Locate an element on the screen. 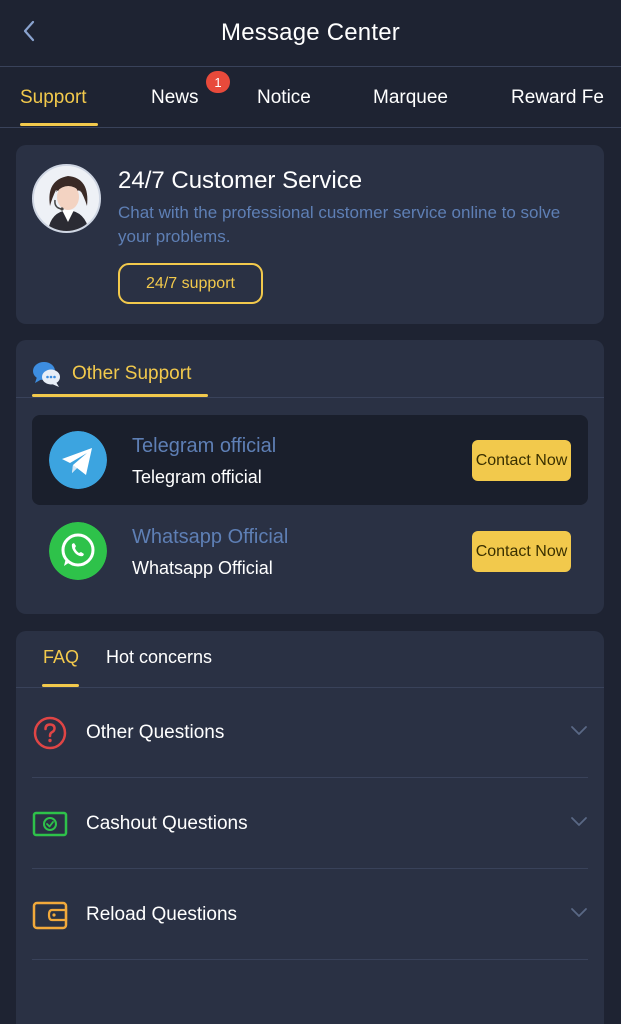 This screenshot has width=621, height=1024. telegram-contact-button: Contact Now is located at coordinates (521, 460).